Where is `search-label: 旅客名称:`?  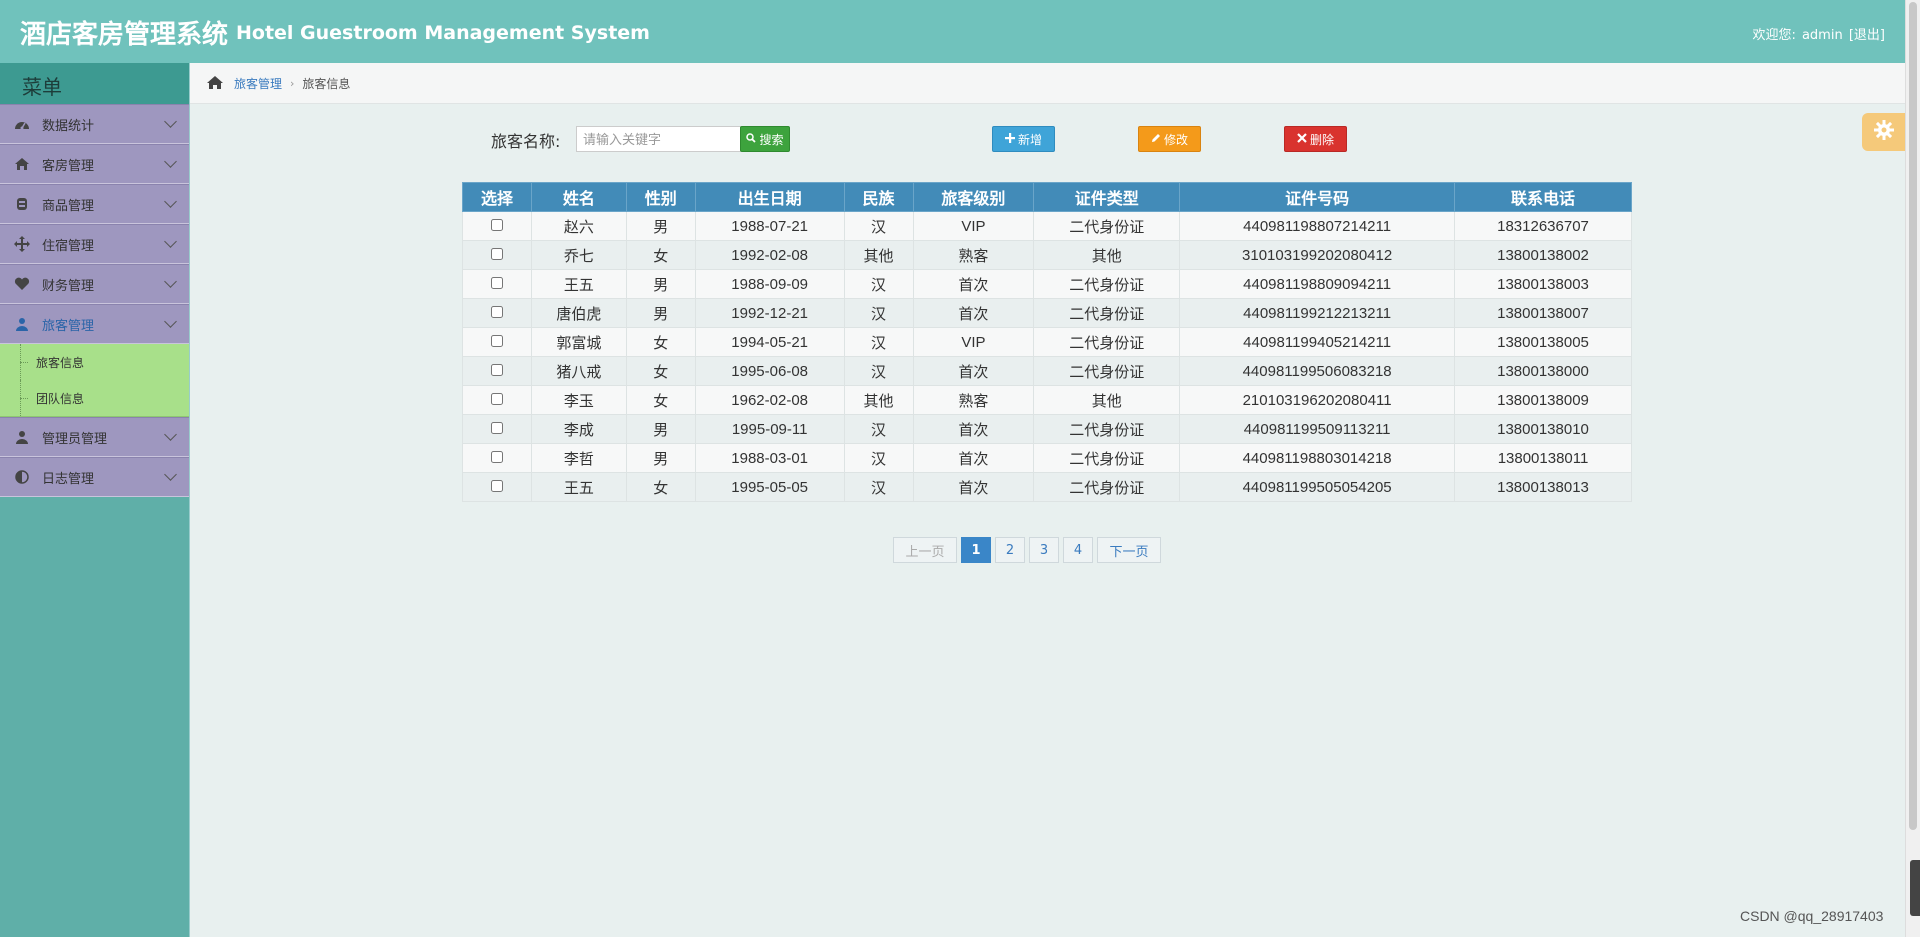
search-label: 旅客名称: is located at coordinates (526, 141).